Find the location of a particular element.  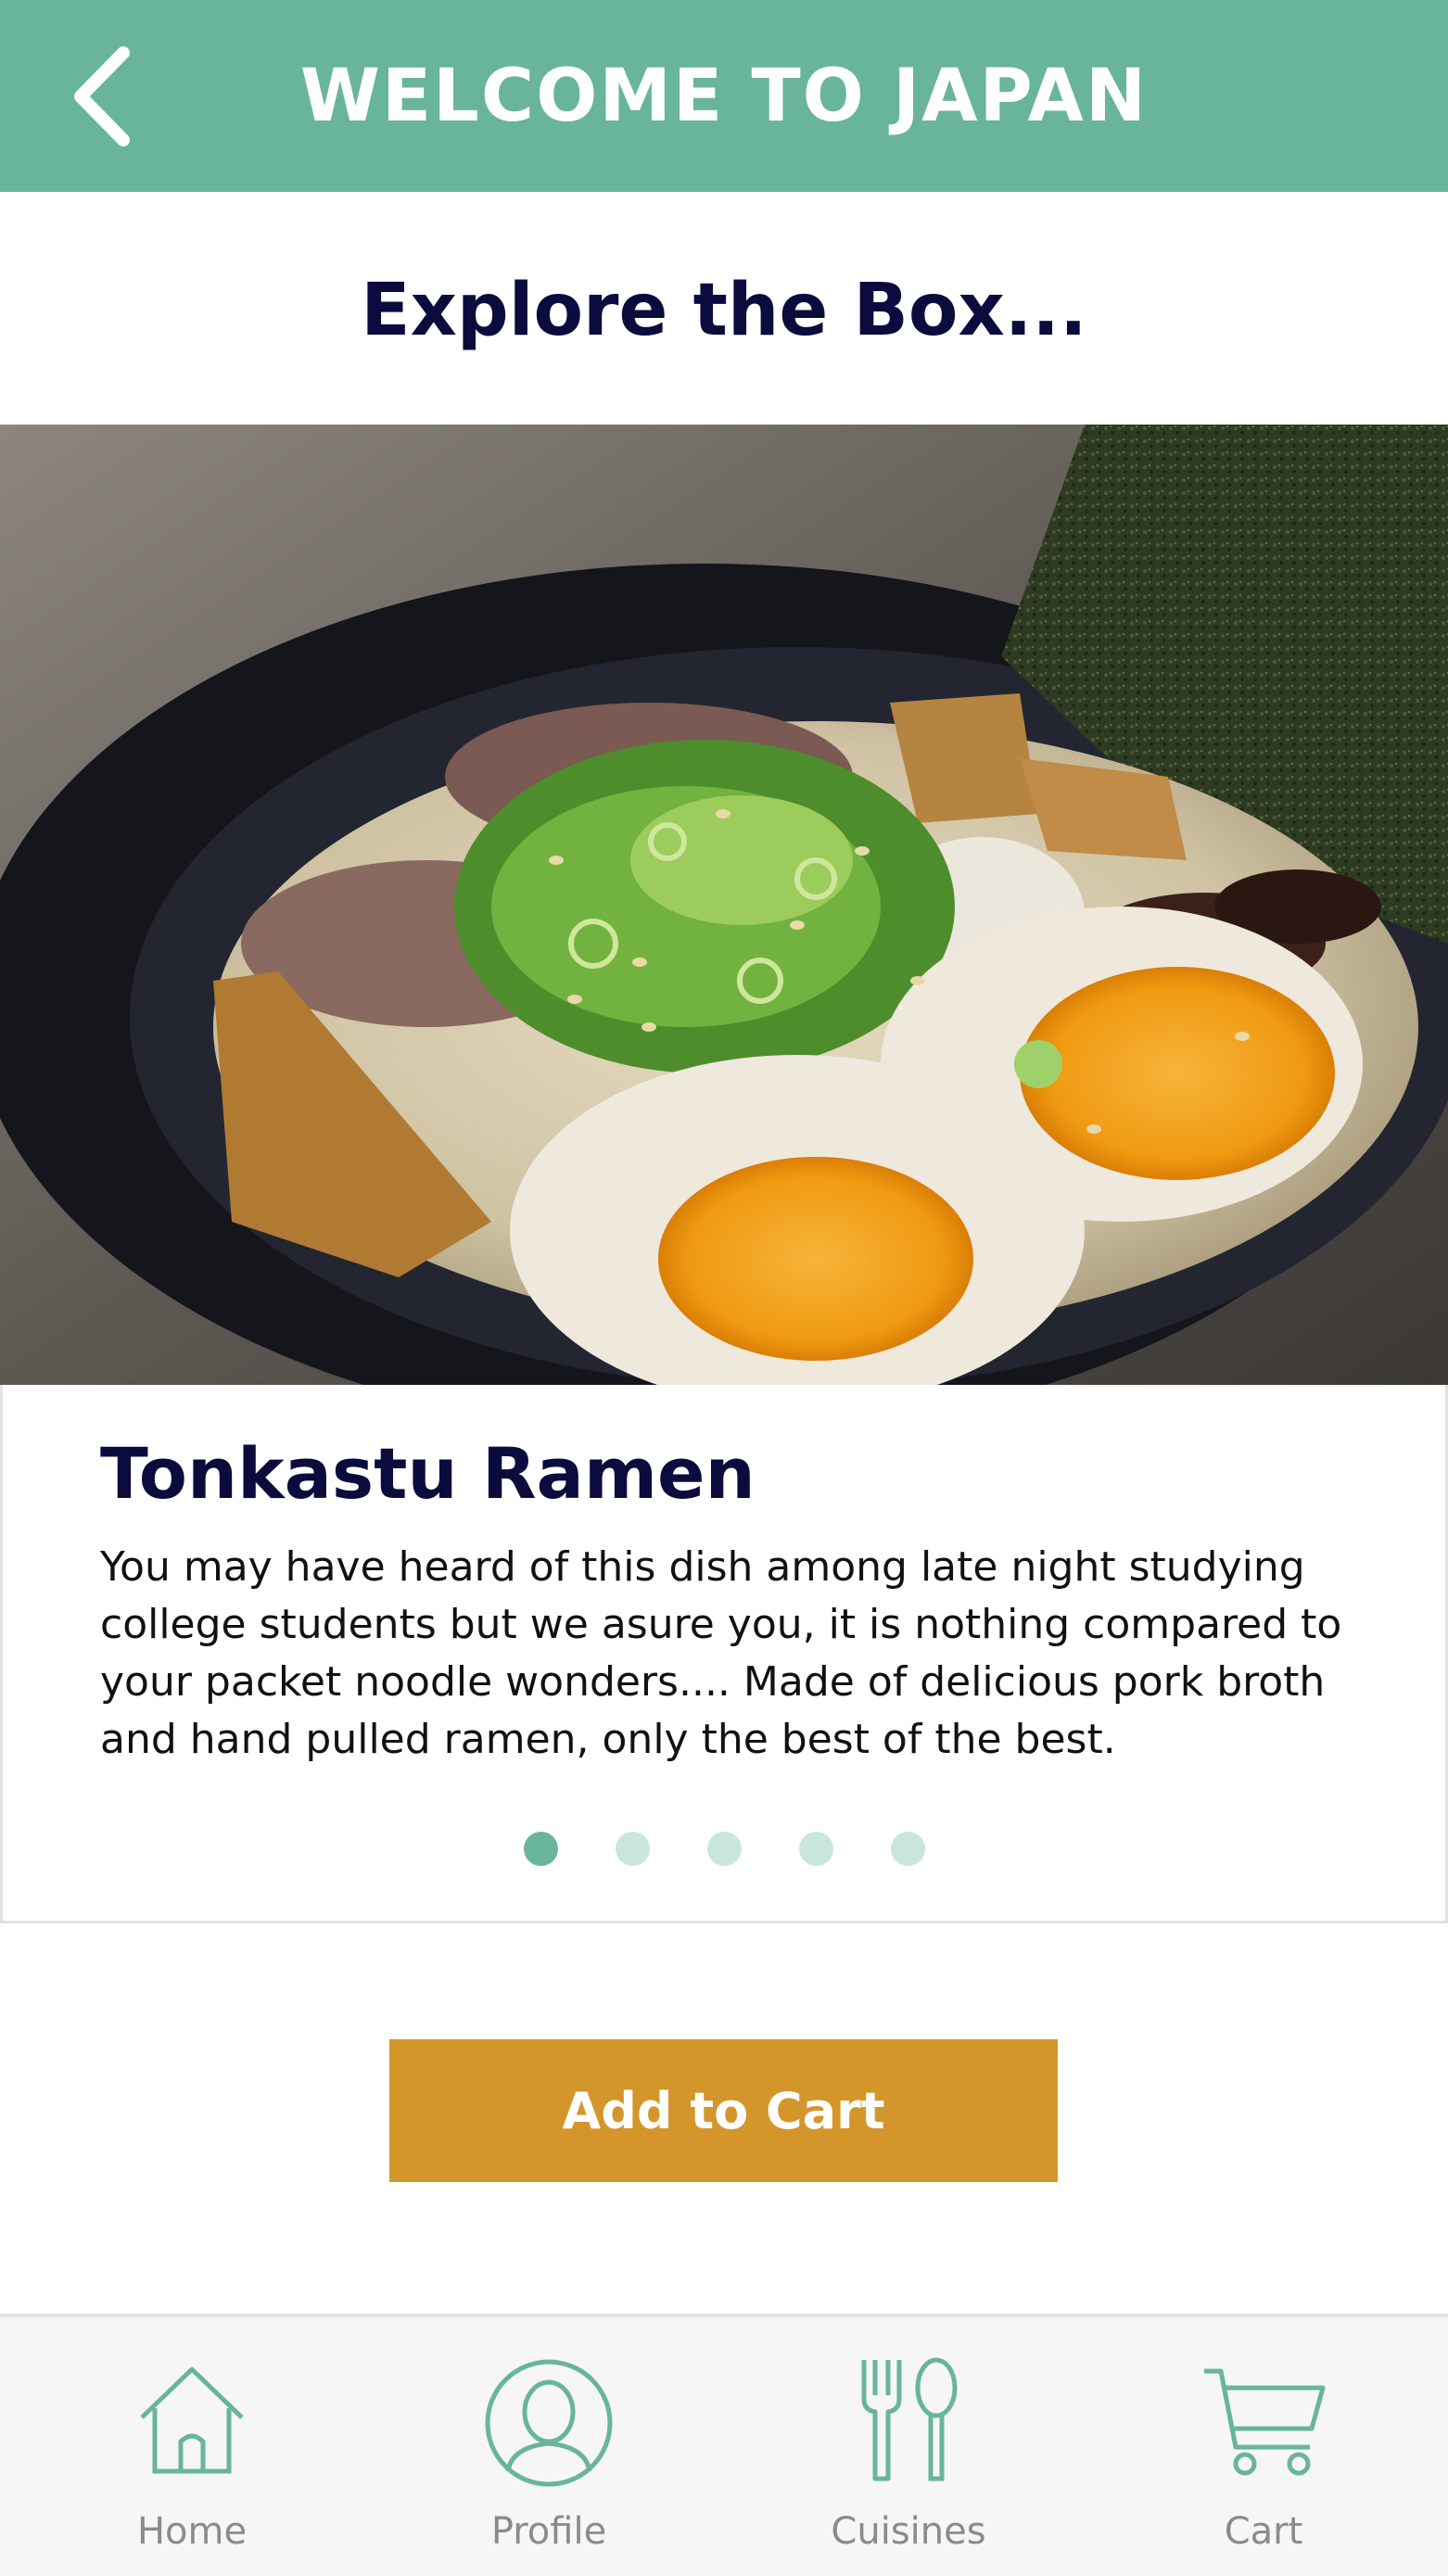

tab-profile-label: Profile is located at coordinates (549, 2531).